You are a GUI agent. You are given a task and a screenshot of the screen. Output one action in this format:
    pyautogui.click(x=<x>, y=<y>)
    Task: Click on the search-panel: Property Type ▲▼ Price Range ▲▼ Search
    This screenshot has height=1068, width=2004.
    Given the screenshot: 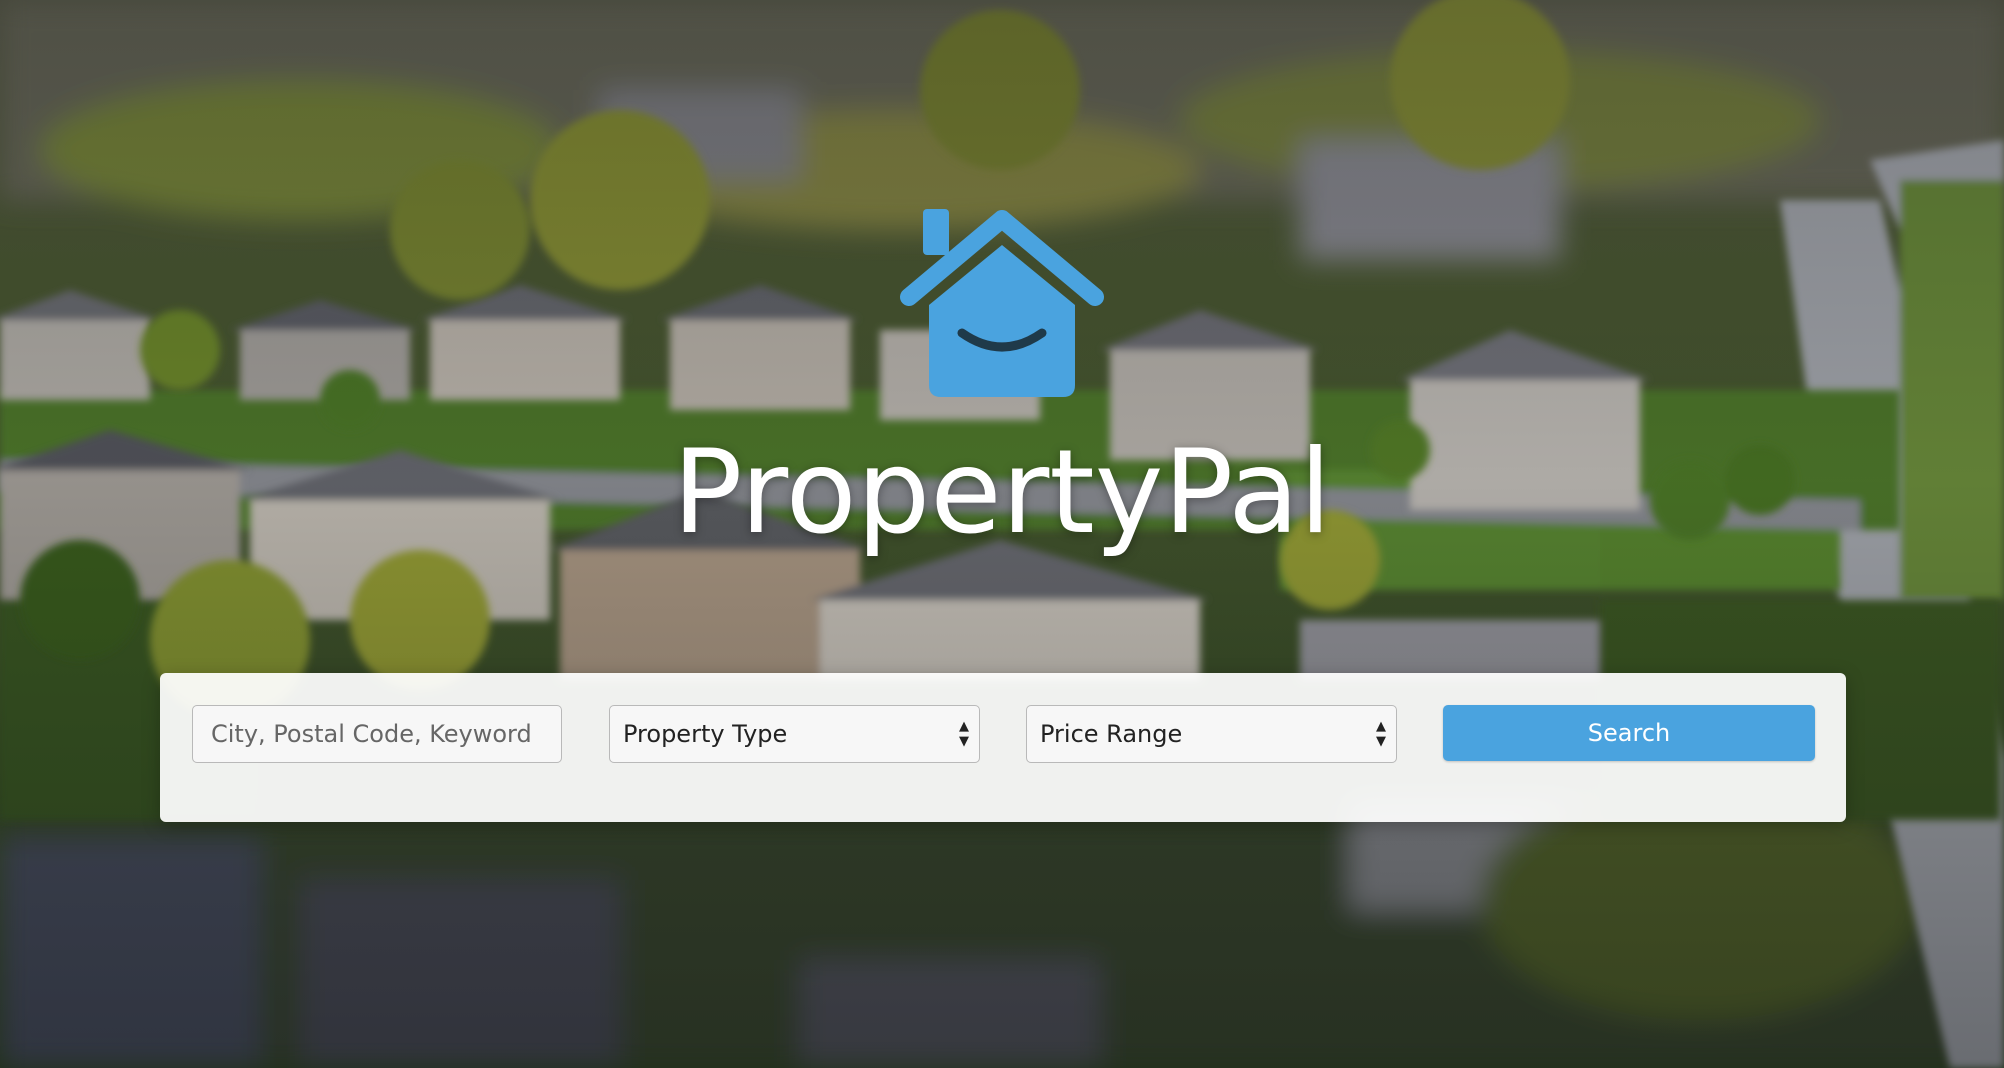 What is the action you would take?
    pyautogui.click(x=1003, y=747)
    